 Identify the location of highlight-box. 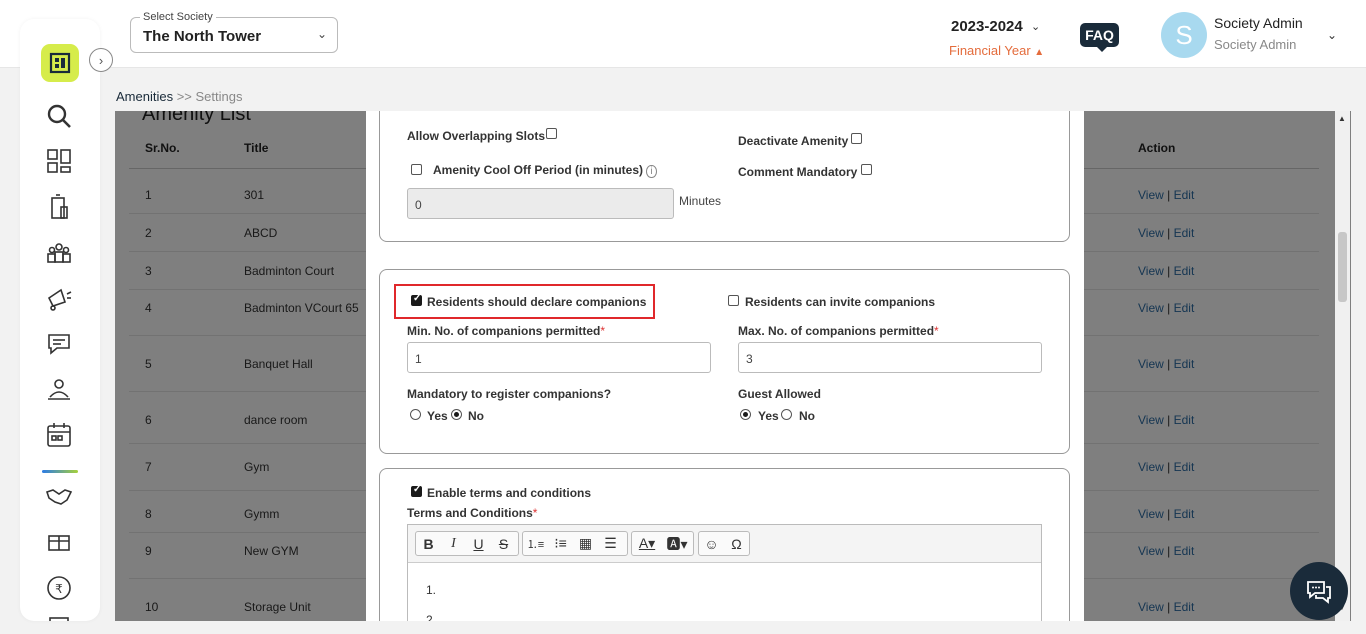
(524, 301).